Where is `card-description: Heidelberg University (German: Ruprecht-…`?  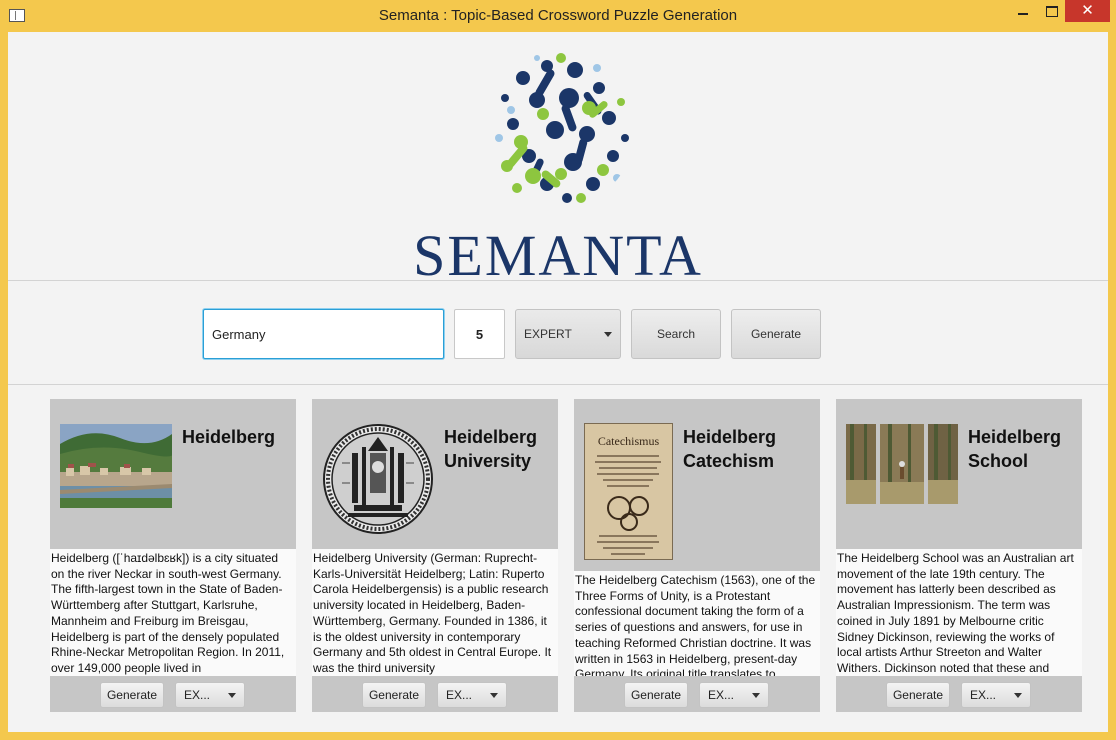 card-description: Heidelberg University (German: Ruprecht-… is located at coordinates (435, 612).